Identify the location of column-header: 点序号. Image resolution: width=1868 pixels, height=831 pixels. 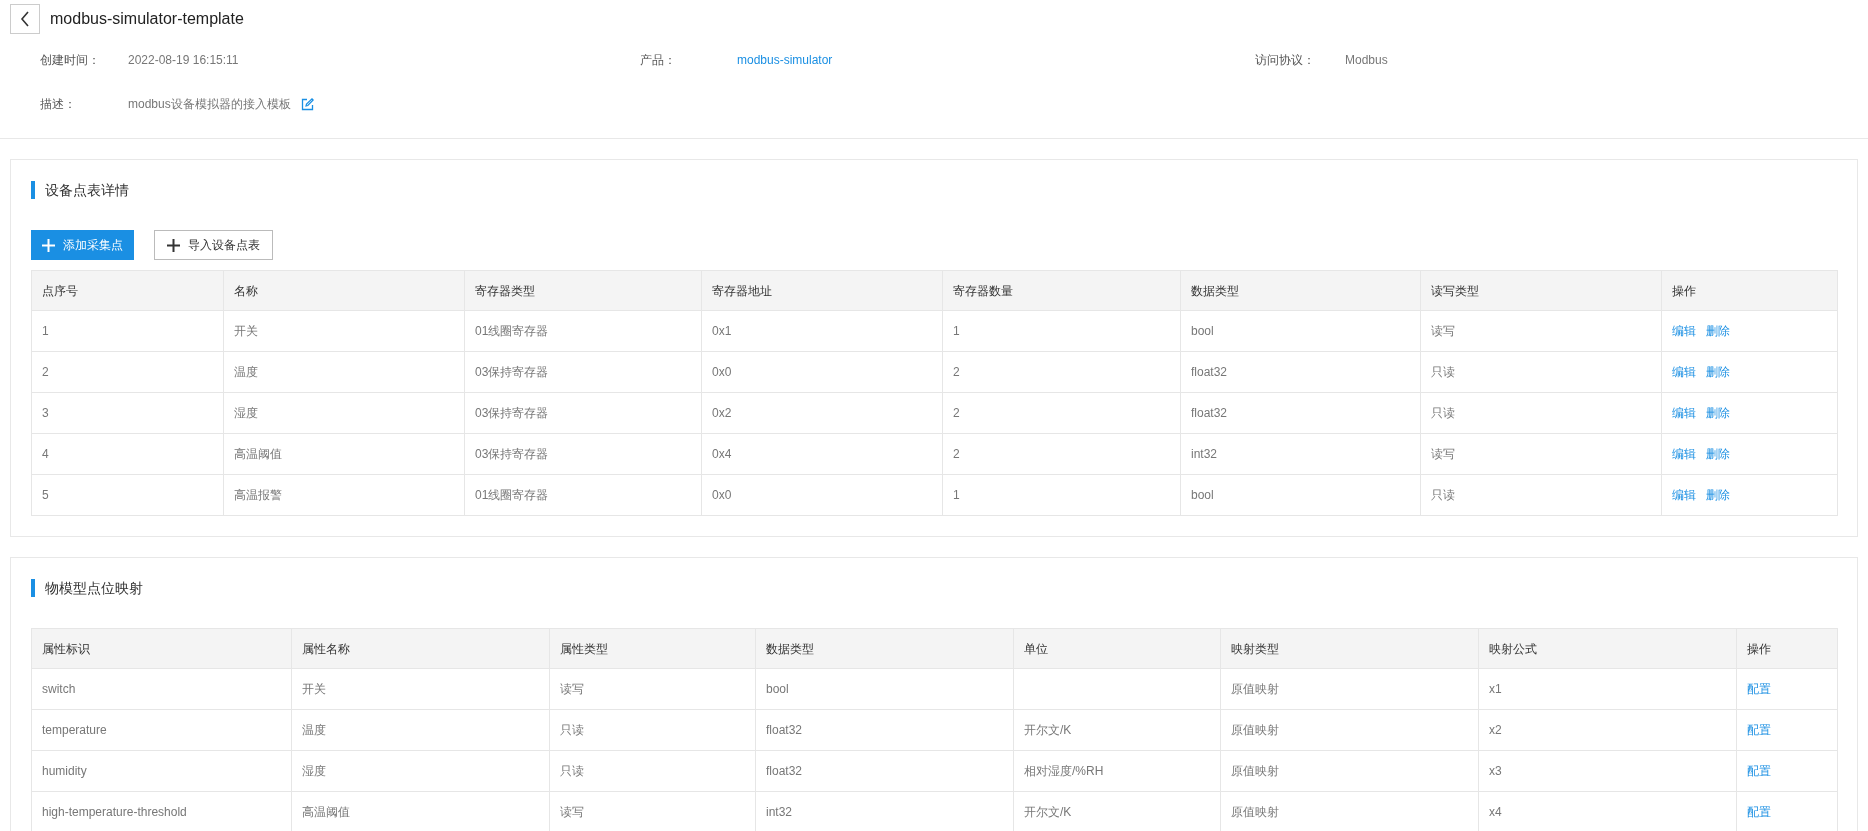
(127, 290).